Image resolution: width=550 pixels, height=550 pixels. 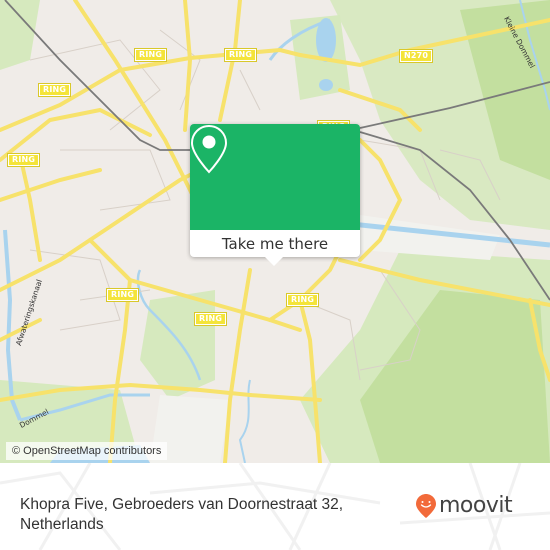 I want to click on location-popup: Take me there, so click(x=275, y=195).